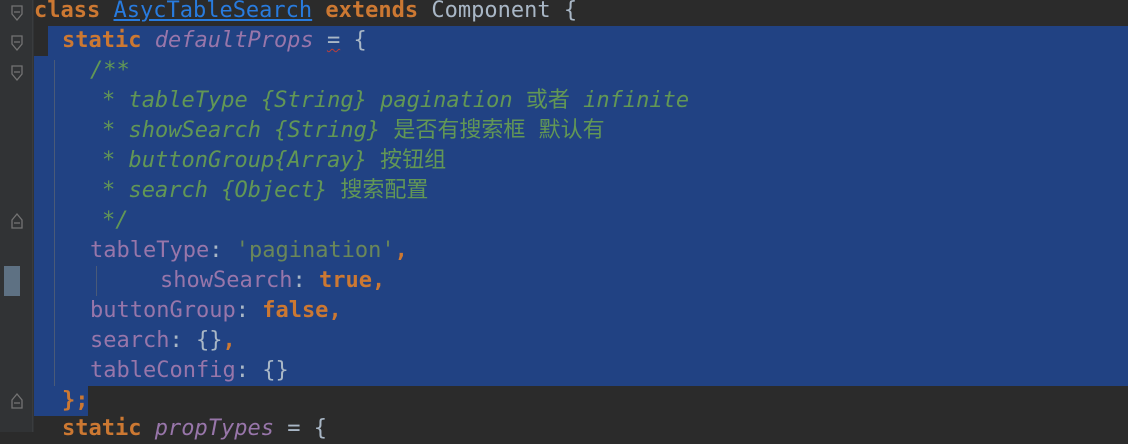 The height and width of the screenshot is (444, 1128). I want to click on property-line: search: {},, so click(163, 341).